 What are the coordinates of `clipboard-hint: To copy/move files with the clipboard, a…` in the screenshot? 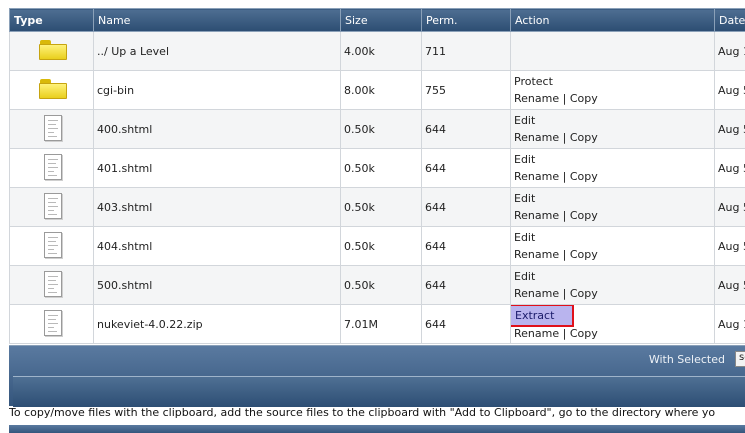 It's located at (362, 412).